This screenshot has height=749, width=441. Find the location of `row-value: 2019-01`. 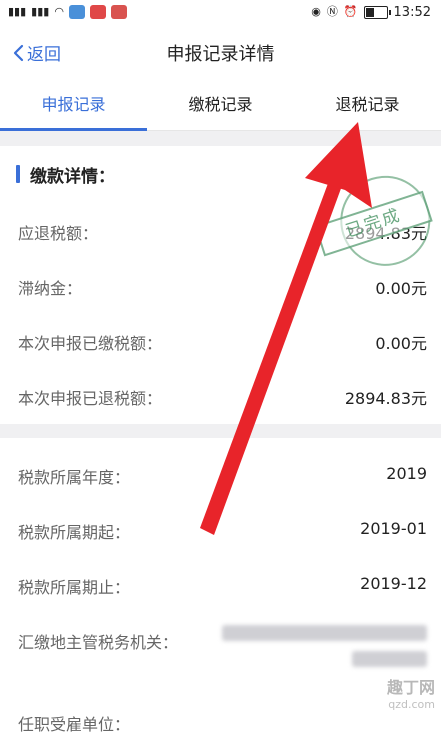

row-value: 2019-01 is located at coordinates (393, 528).